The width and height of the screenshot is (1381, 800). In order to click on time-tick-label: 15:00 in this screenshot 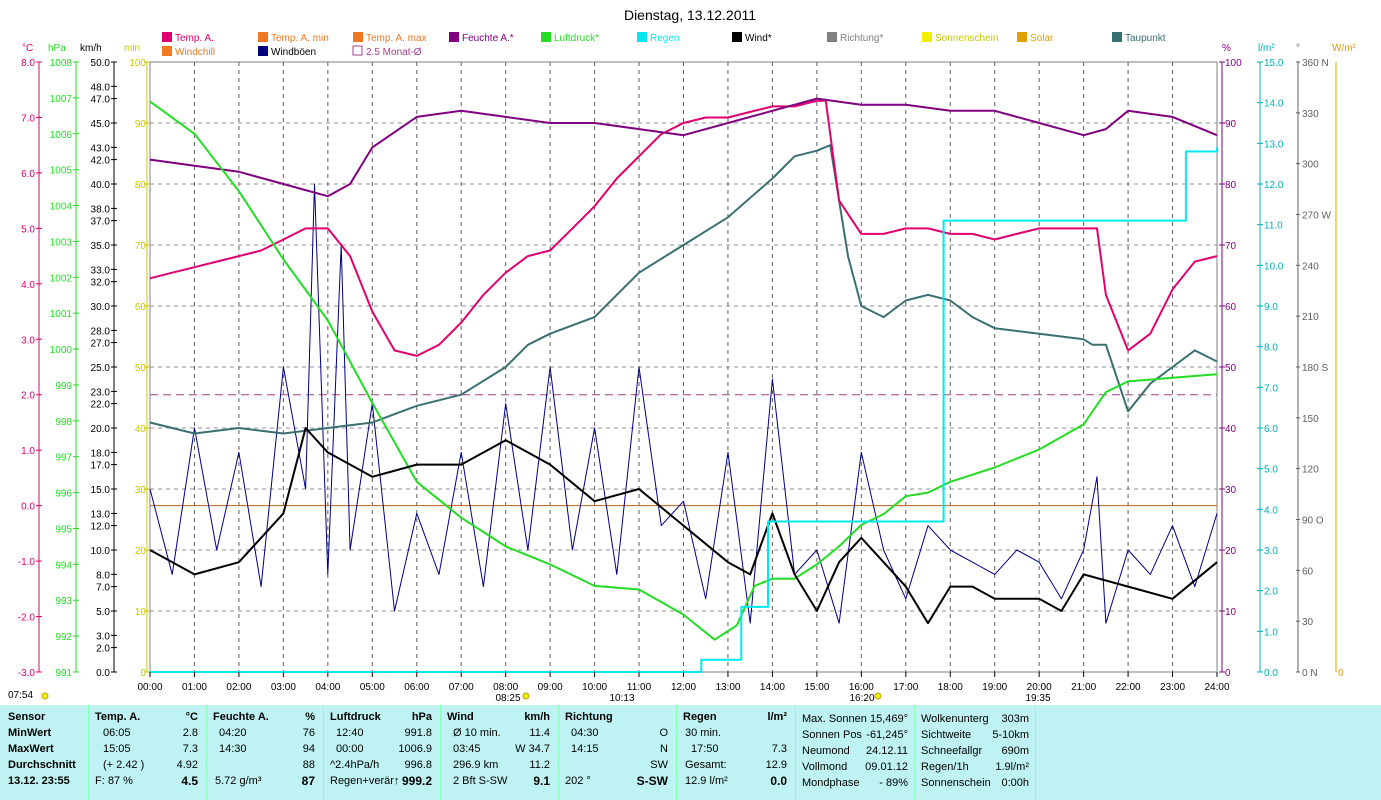, I will do `click(816, 687)`.